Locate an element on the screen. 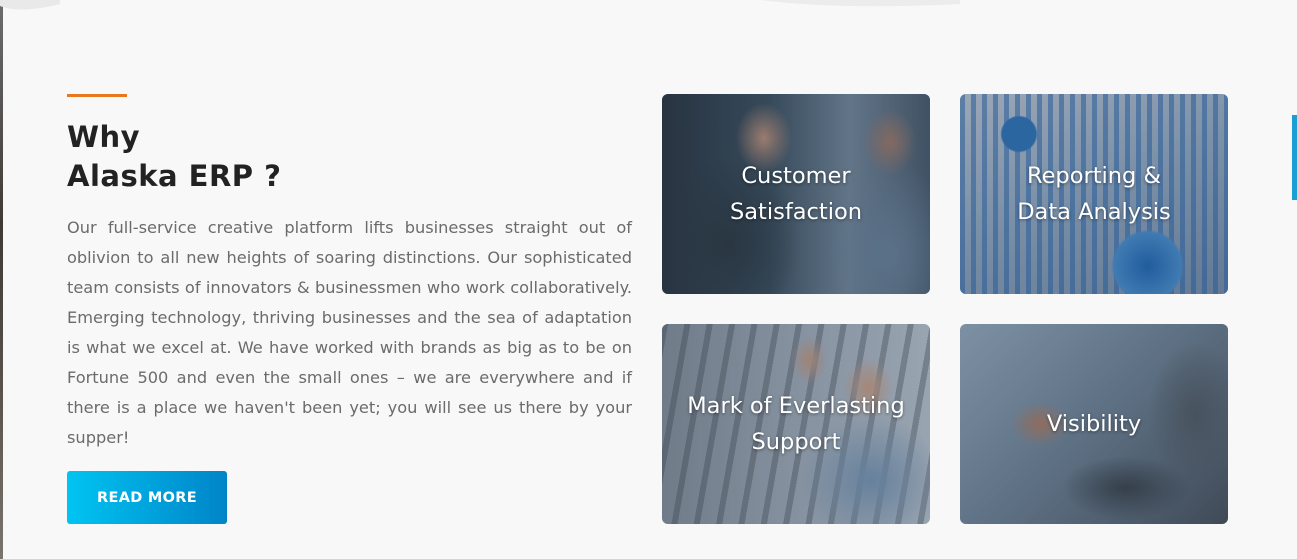 The image size is (1297, 559). section-heading: Why Alaska ERP ? is located at coordinates (174, 157).